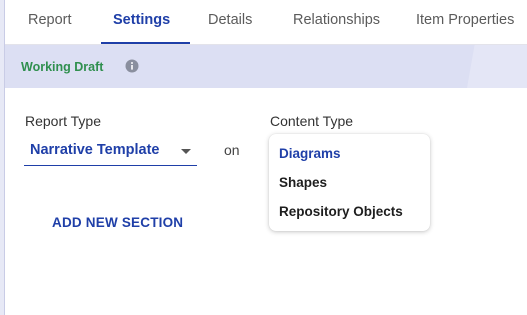 This screenshot has height=315, width=527. Describe the element at coordinates (303, 182) in the screenshot. I see `menu-item-shapes: Shapes` at that location.